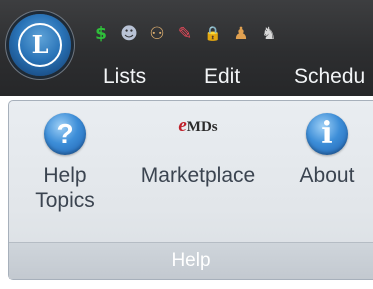 This screenshot has width=373, height=289. What do you see at coordinates (40, 45) in the screenshot?
I see `orb-logo-icon: L` at bounding box center [40, 45].